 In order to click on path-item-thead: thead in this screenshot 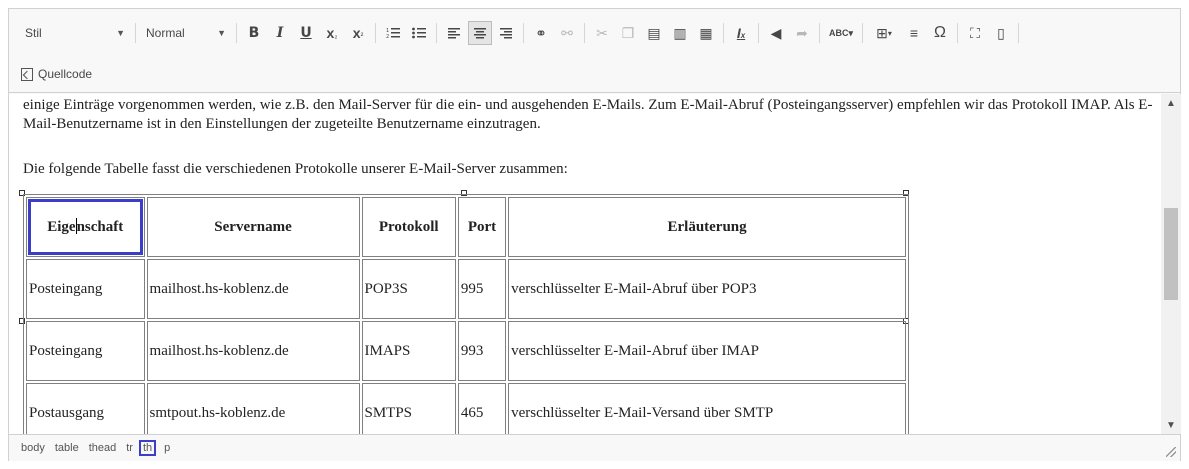, I will do `click(103, 448)`.